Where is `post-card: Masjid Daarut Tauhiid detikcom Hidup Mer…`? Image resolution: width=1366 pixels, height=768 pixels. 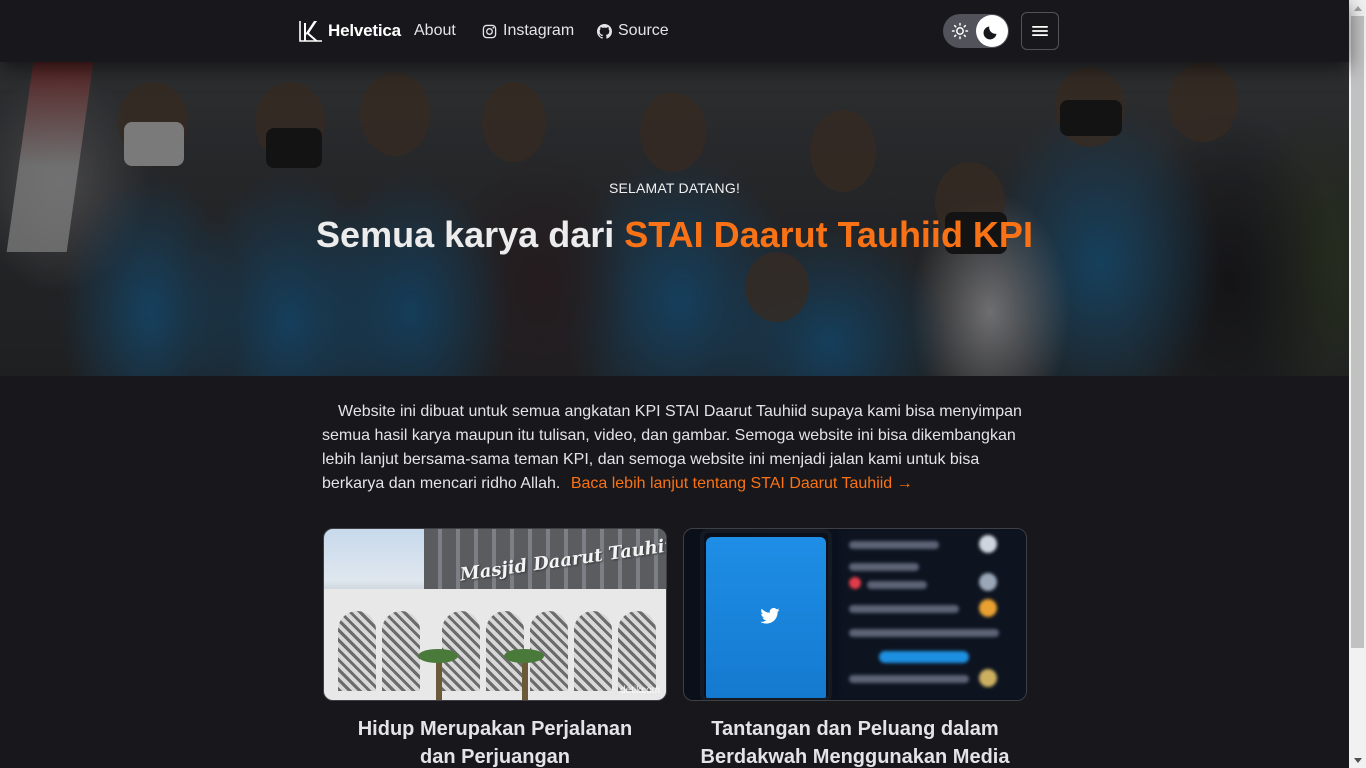
post-card: Masjid Daarut Tauhiid detikcom Hidup Mer… is located at coordinates (495, 648).